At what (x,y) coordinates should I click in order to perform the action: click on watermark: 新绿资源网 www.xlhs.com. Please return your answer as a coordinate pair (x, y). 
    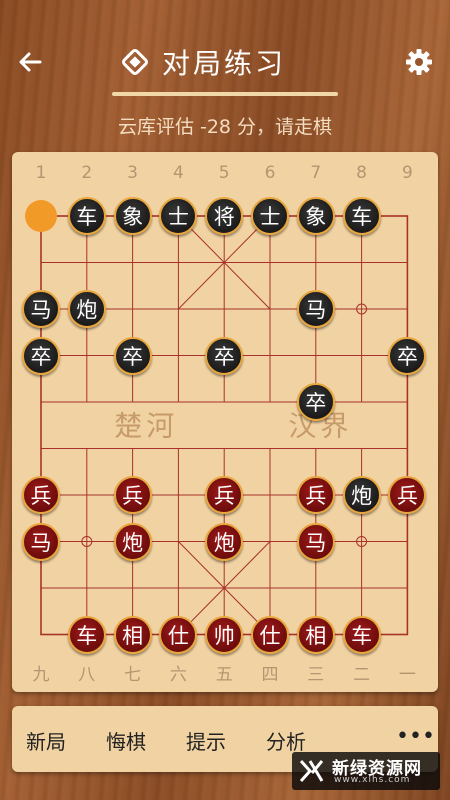
    Looking at the image, I should click on (366, 771).